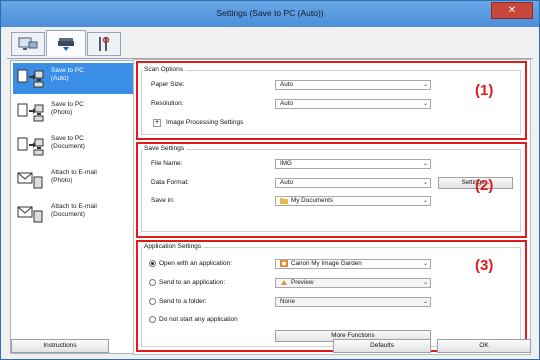 Image resolution: width=540 pixels, height=360 pixels. What do you see at coordinates (173, 246) in the screenshot?
I see `application-settings-title: Application Settings` at bounding box center [173, 246].